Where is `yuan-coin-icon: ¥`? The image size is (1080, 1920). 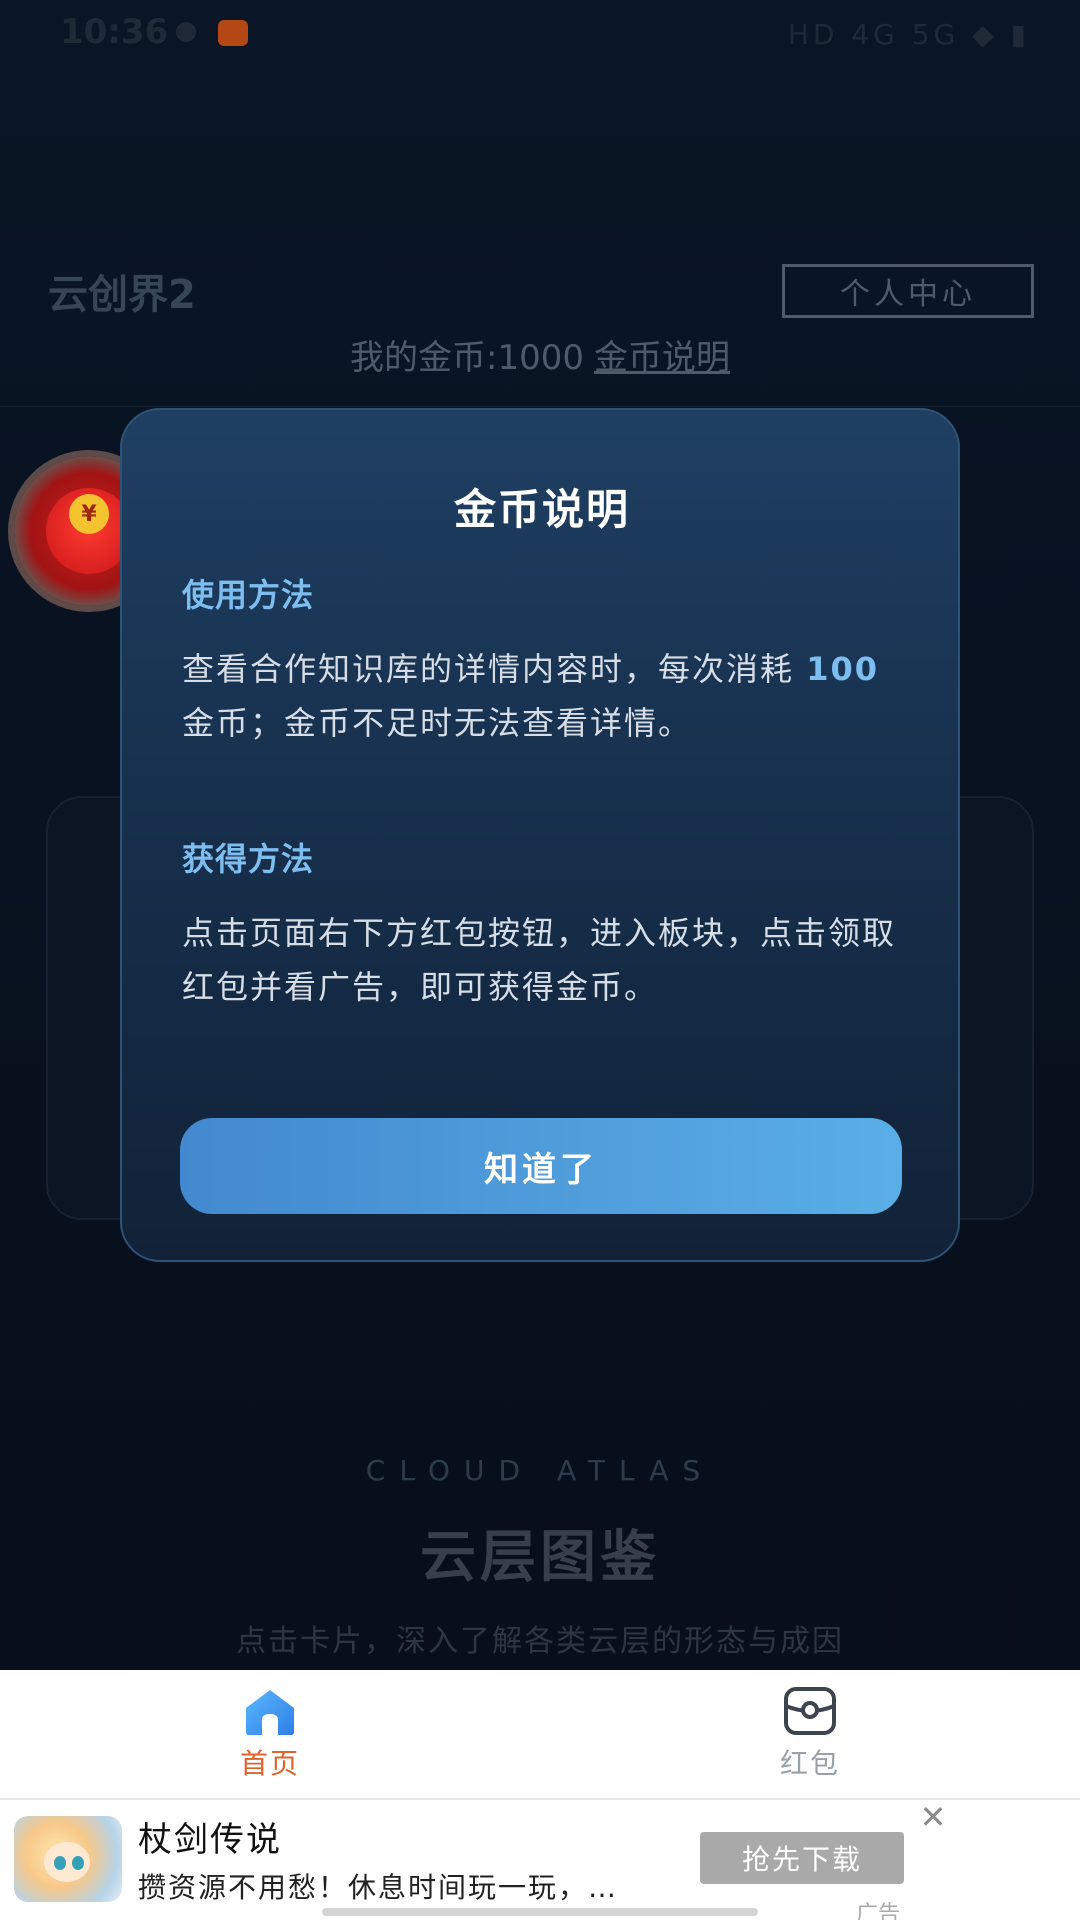 yuan-coin-icon: ¥ is located at coordinates (89, 514).